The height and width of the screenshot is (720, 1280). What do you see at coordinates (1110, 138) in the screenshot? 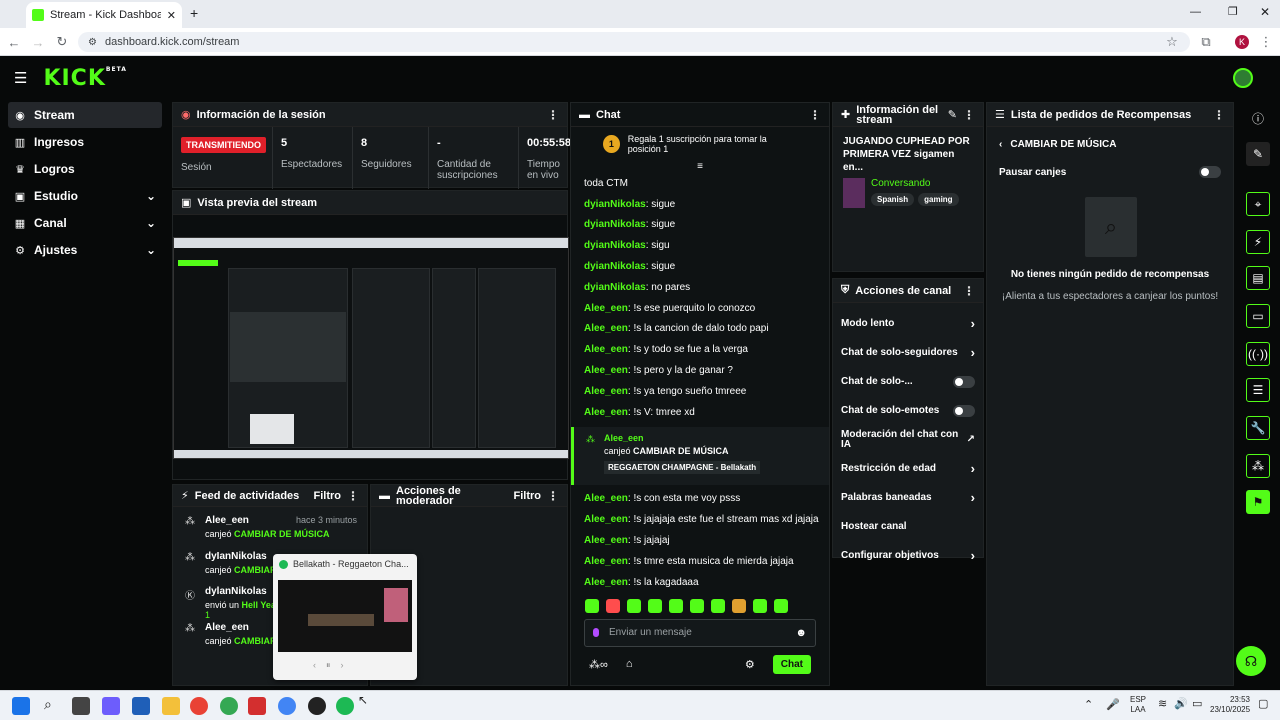
I see `back-to-reward: ‹ CAMBIAR DE MÚSICA` at bounding box center [1110, 138].